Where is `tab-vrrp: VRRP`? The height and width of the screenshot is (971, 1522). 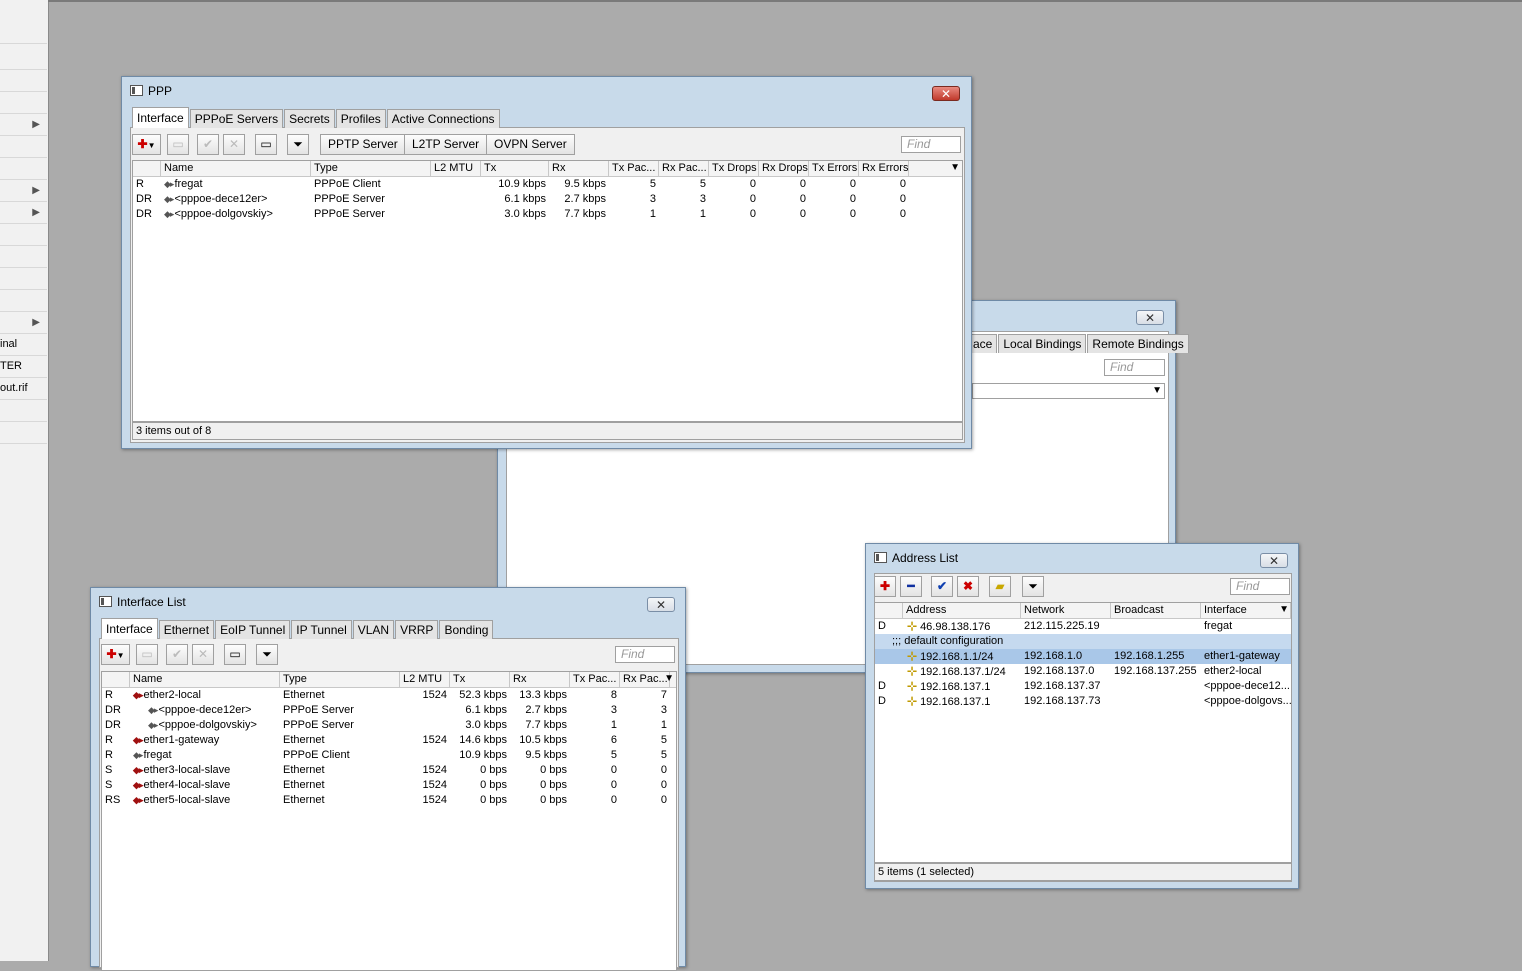 tab-vrrp: VRRP is located at coordinates (417, 629).